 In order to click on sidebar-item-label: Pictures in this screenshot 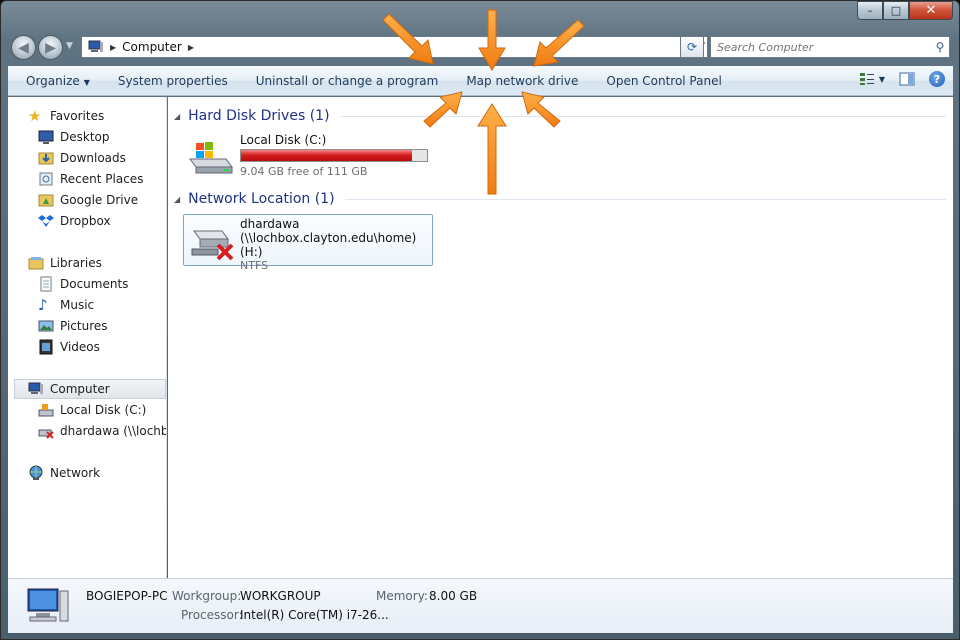, I will do `click(84, 326)`.